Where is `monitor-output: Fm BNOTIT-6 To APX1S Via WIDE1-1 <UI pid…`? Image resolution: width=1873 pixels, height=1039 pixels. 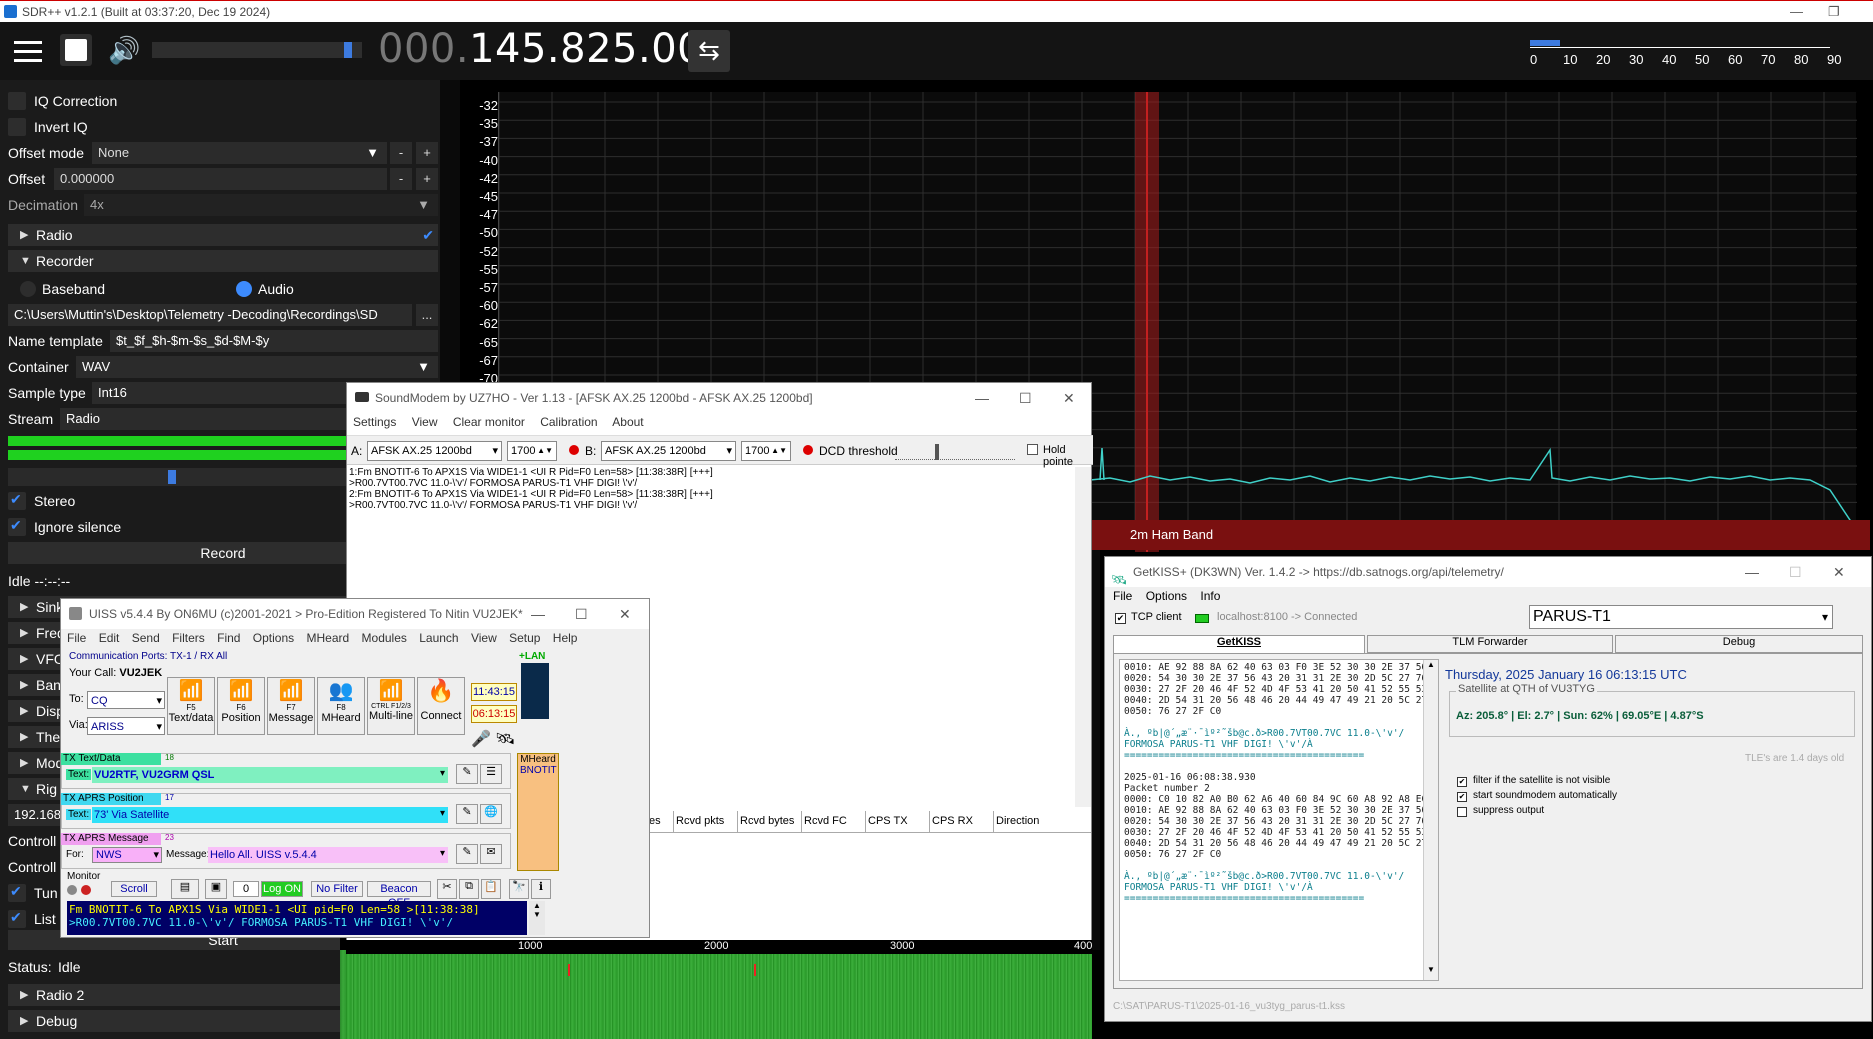 monitor-output: Fm BNOTIT-6 To APX1S Via WIDE1-1 <UI pid… is located at coordinates (297, 918).